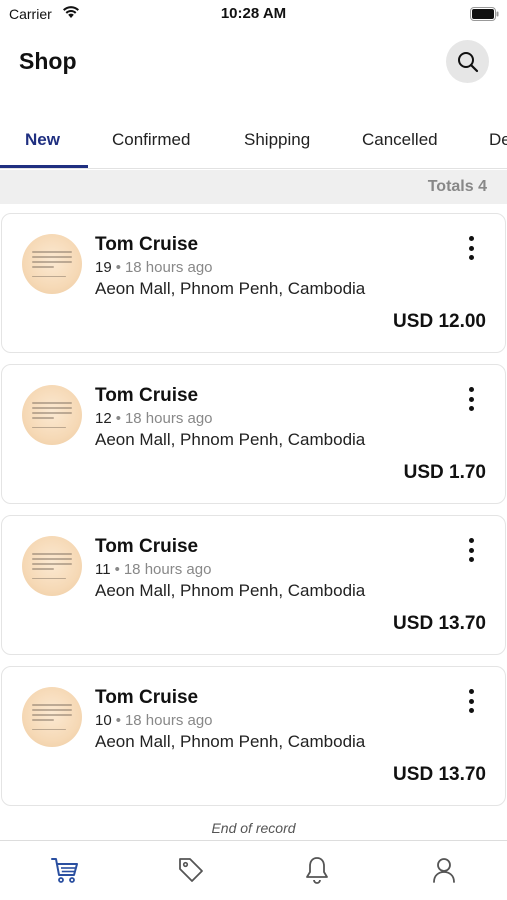 Image resolution: width=507 pixels, height=900 pixels. I want to click on order-number: 12, so click(103, 418).